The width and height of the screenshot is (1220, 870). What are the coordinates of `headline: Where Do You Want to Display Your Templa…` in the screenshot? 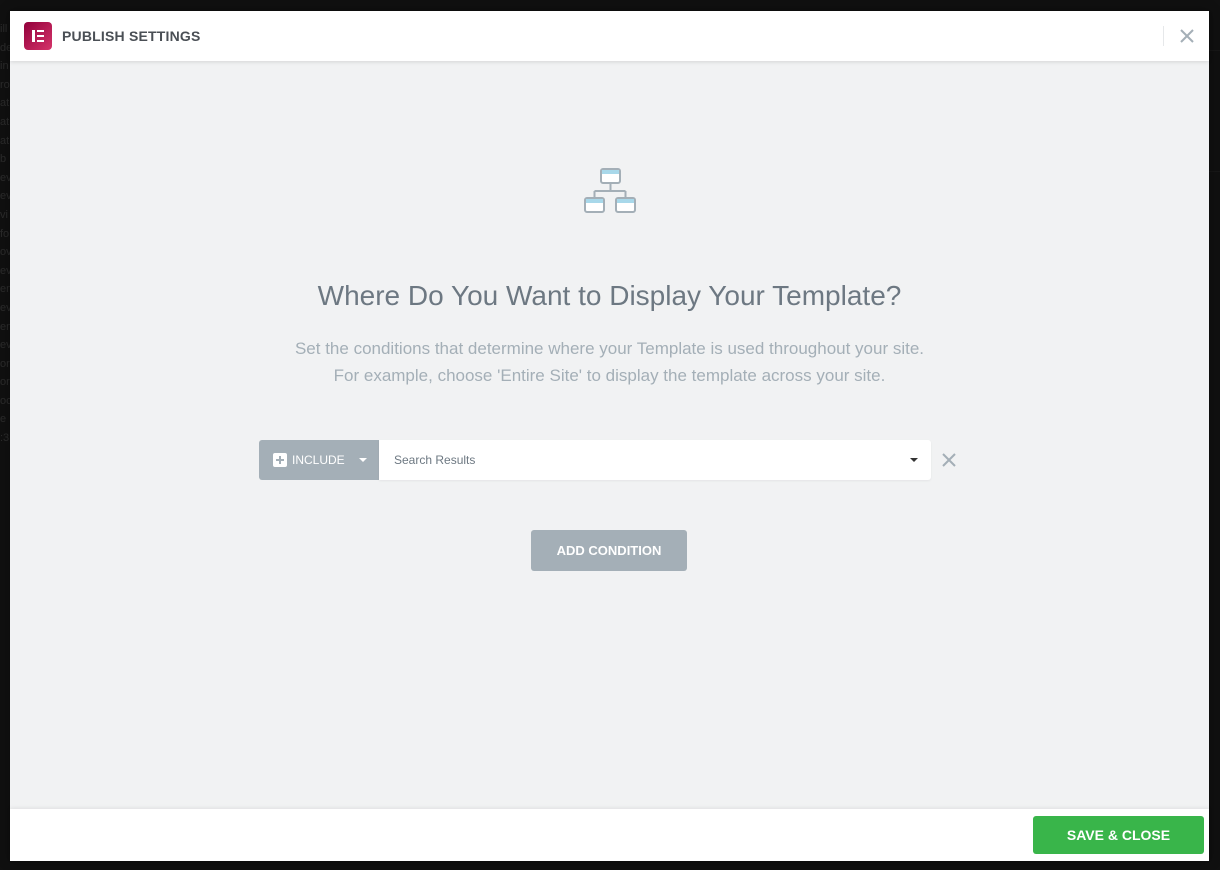 It's located at (609, 295).